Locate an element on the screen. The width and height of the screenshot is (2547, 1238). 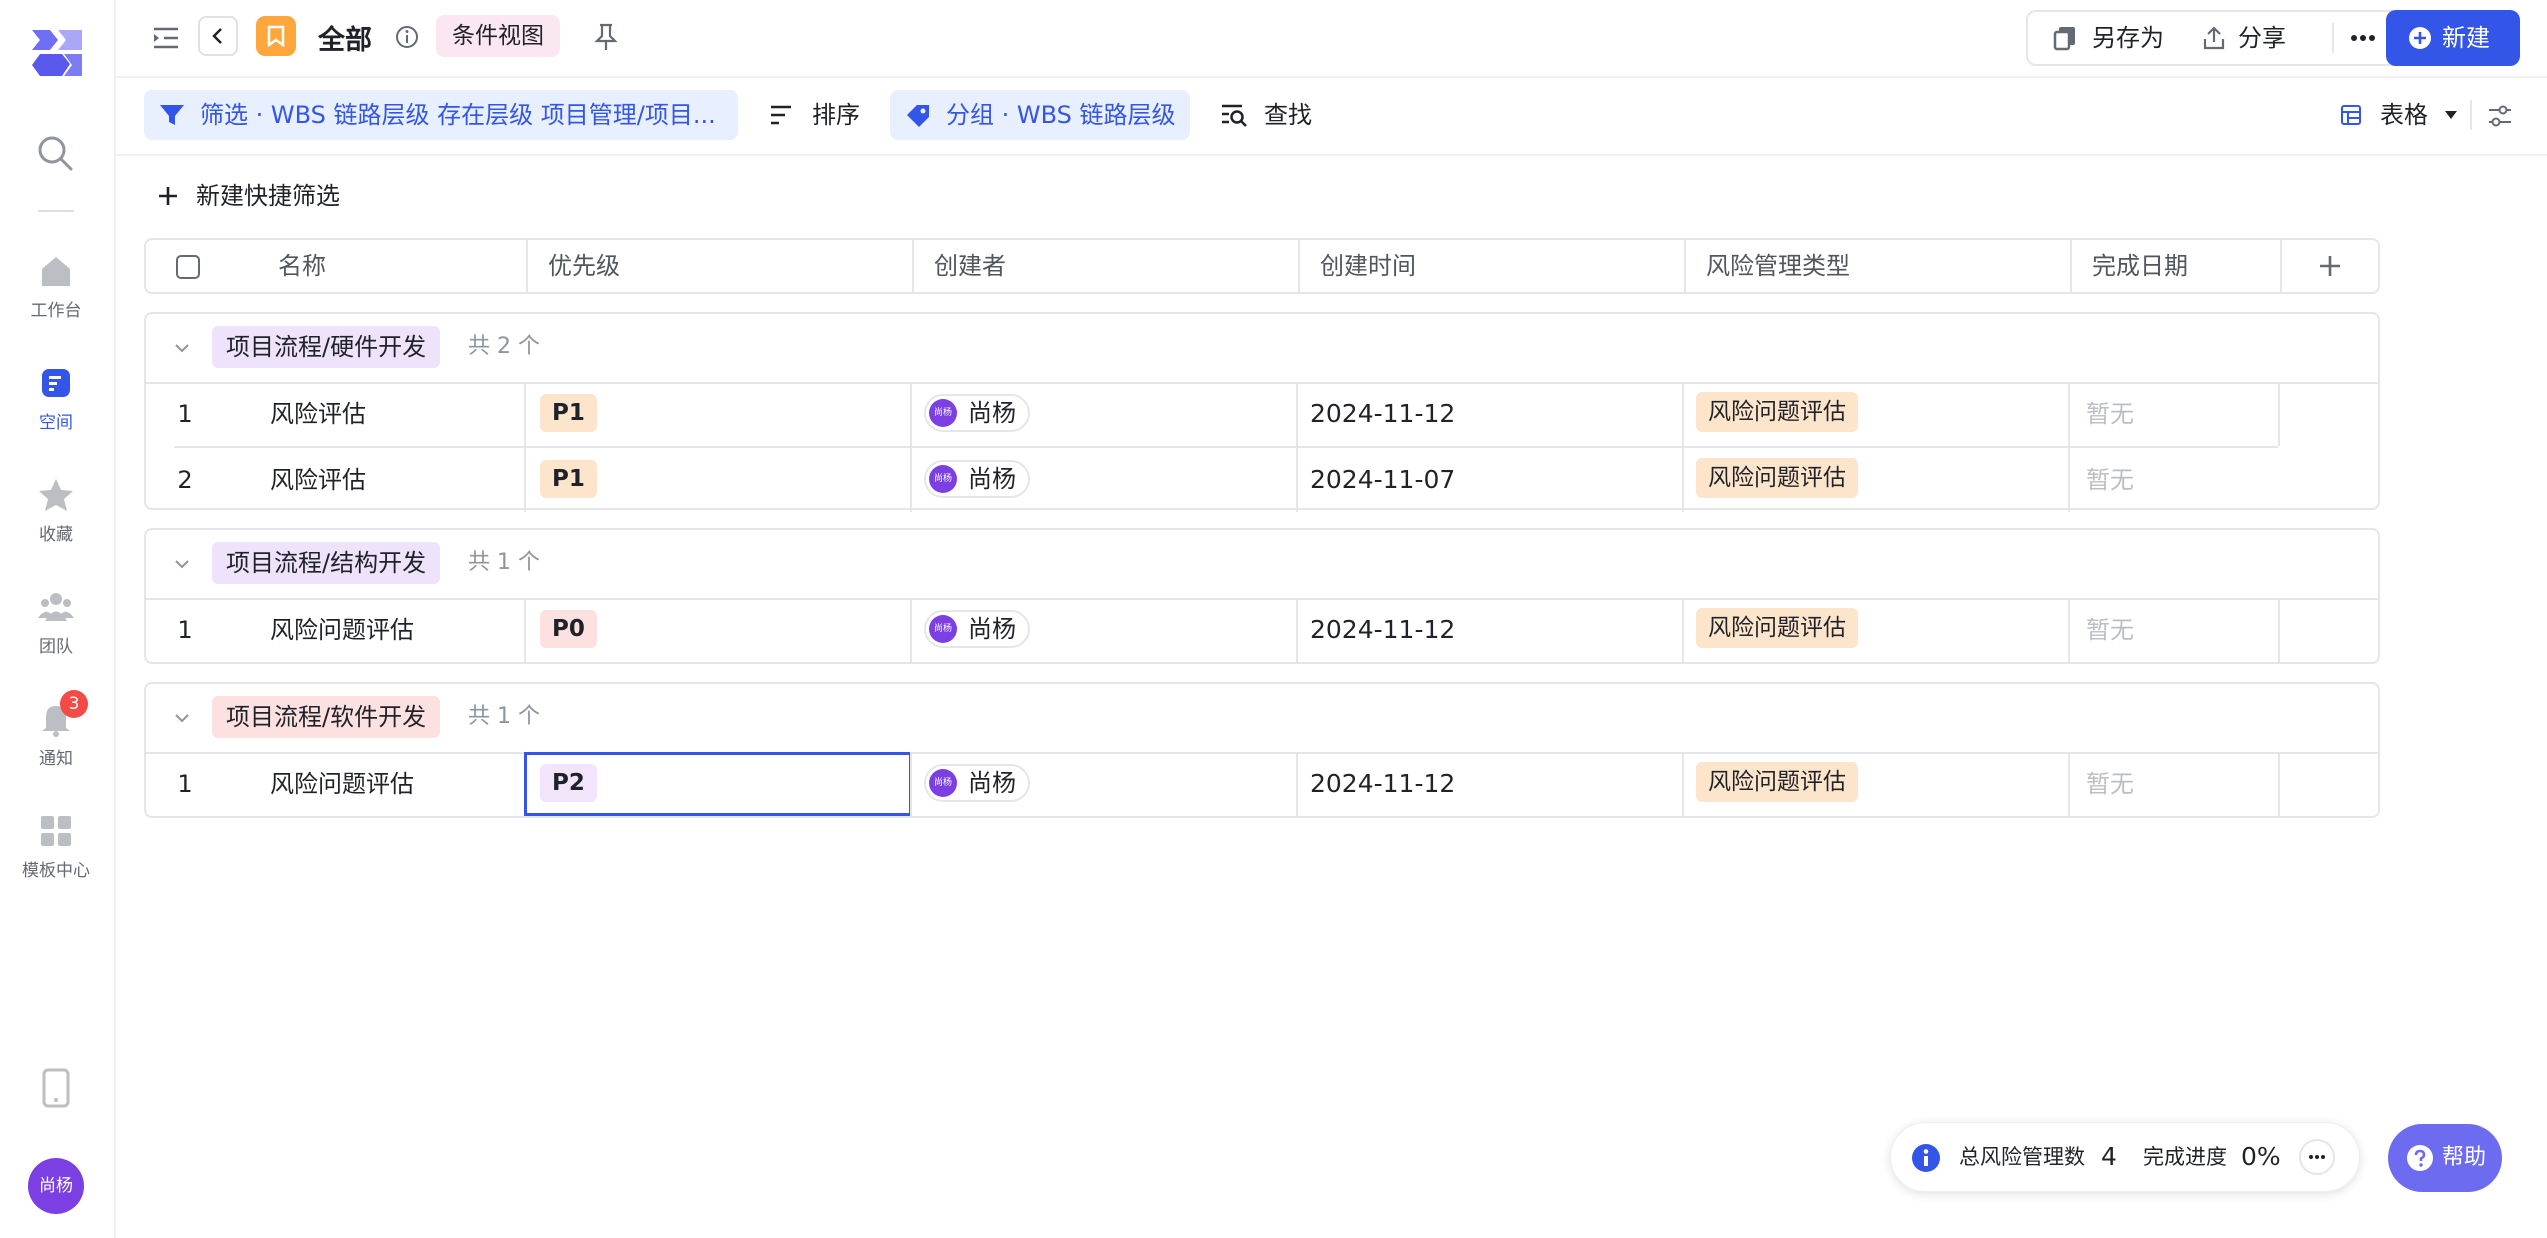
created-date: 2024-11-07 is located at coordinates (1383, 479).